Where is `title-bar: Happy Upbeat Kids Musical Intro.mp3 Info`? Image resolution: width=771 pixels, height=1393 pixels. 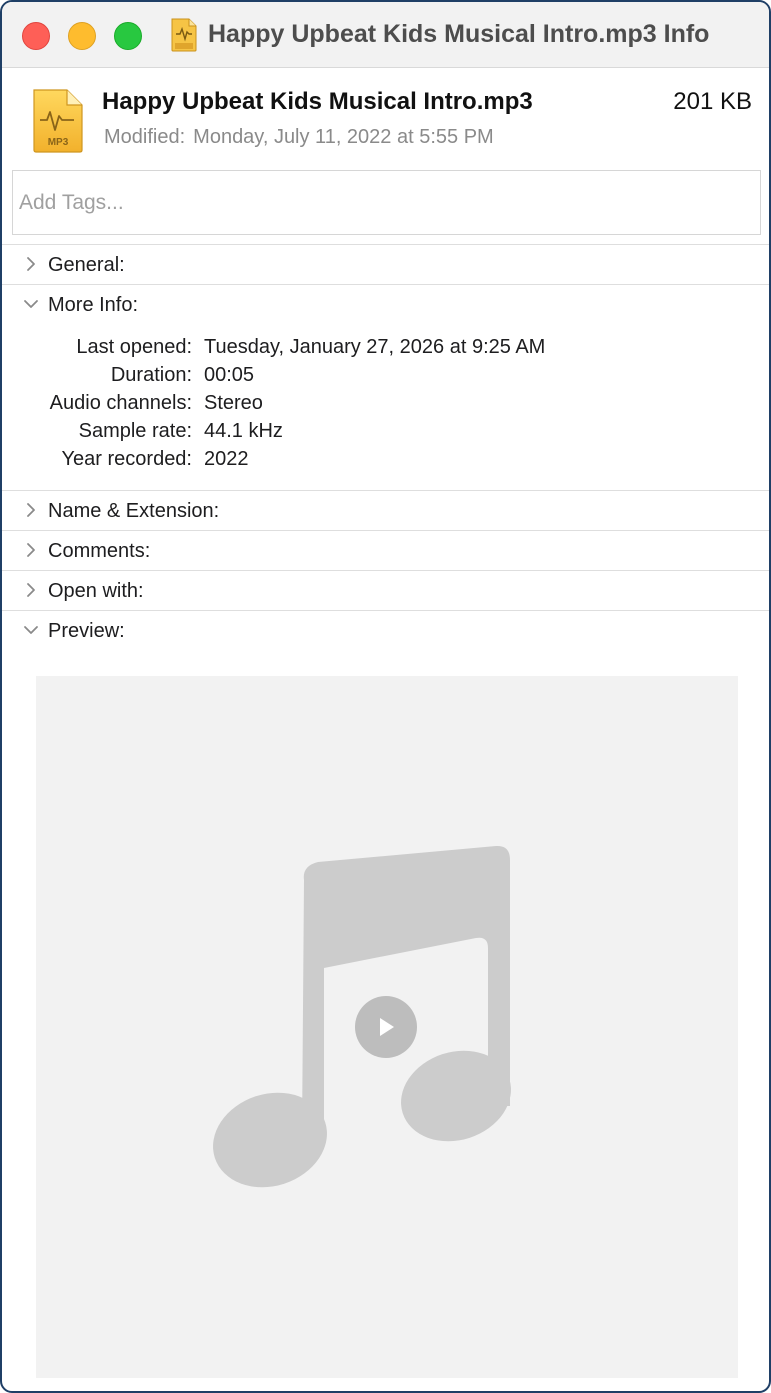
title-bar: Happy Upbeat Kids Musical Intro.mp3 Info is located at coordinates (385, 35).